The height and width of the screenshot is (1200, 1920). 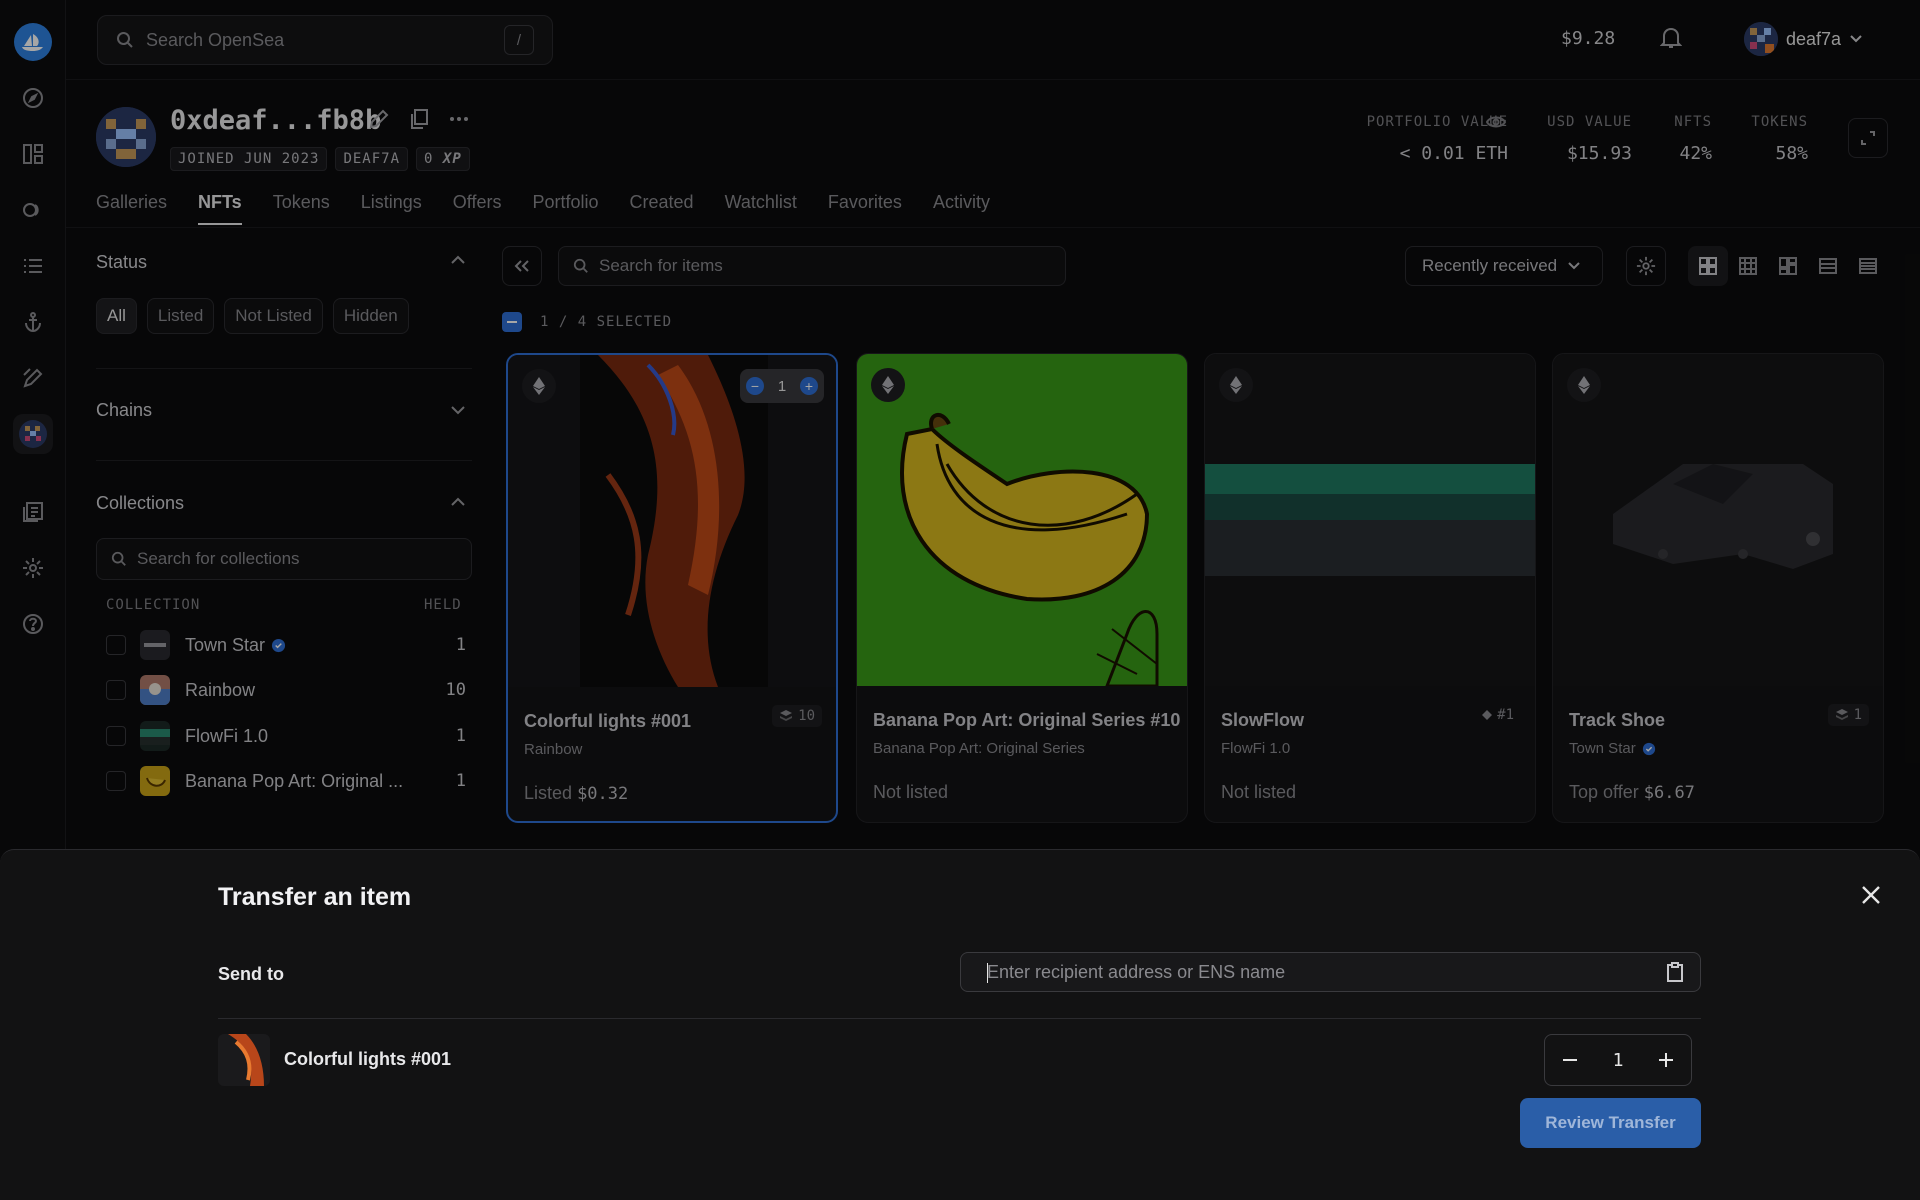 What do you see at coordinates (565, 202) in the screenshot?
I see `tab-portfolio: Portfolio` at bounding box center [565, 202].